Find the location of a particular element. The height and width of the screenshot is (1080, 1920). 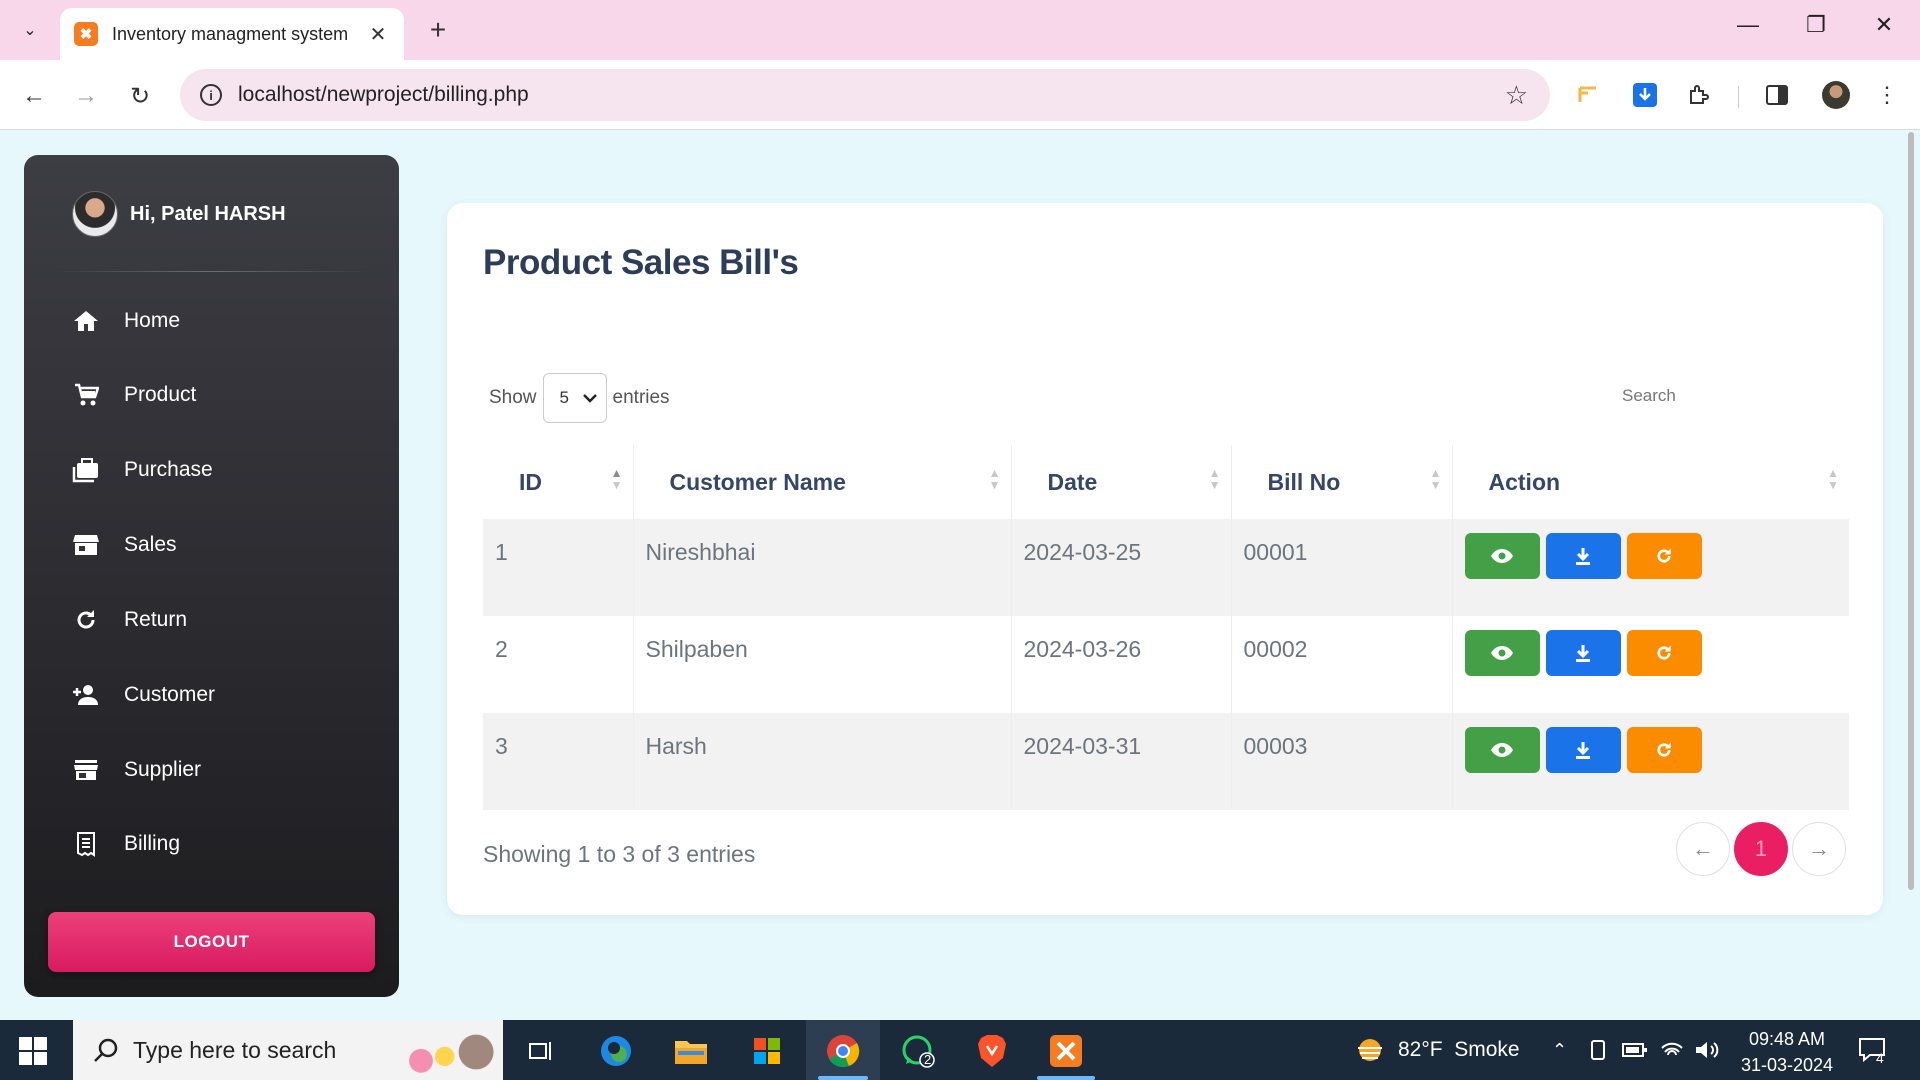

sidebar-item-return: Return is located at coordinates (129, 620).